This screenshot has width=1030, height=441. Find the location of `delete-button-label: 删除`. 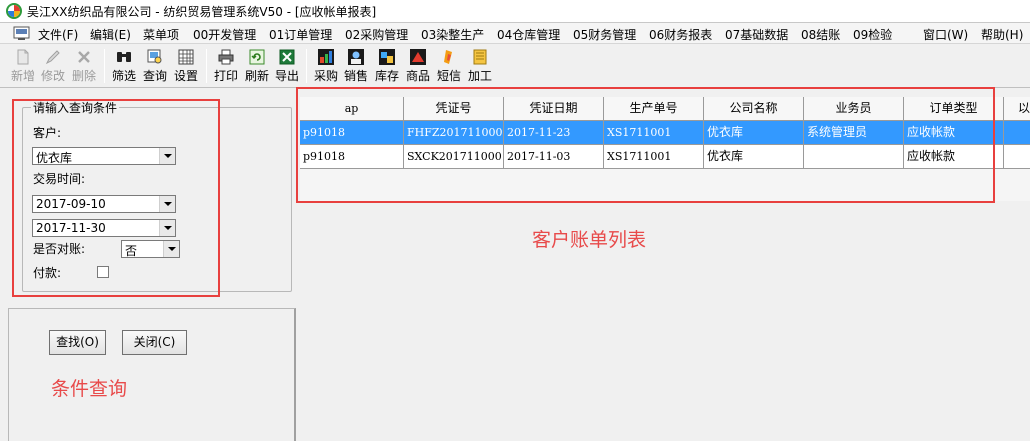

delete-button-label: 删除 is located at coordinates (83, 76).